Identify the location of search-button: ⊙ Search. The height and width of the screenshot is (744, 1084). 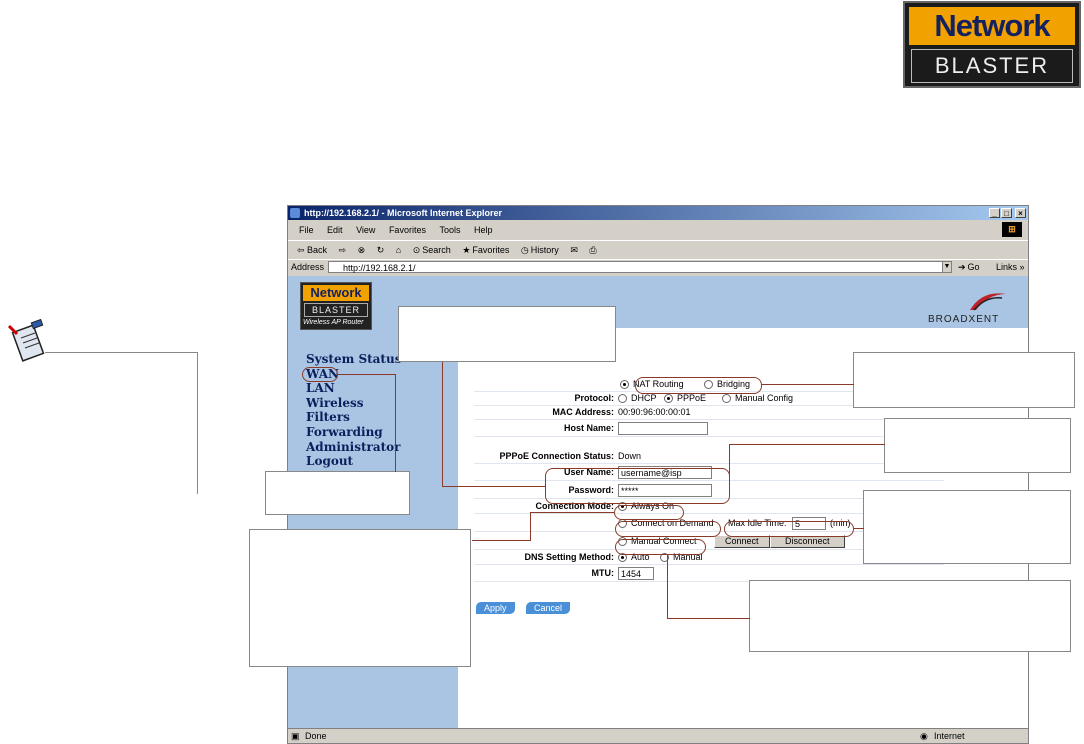
(432, 250).